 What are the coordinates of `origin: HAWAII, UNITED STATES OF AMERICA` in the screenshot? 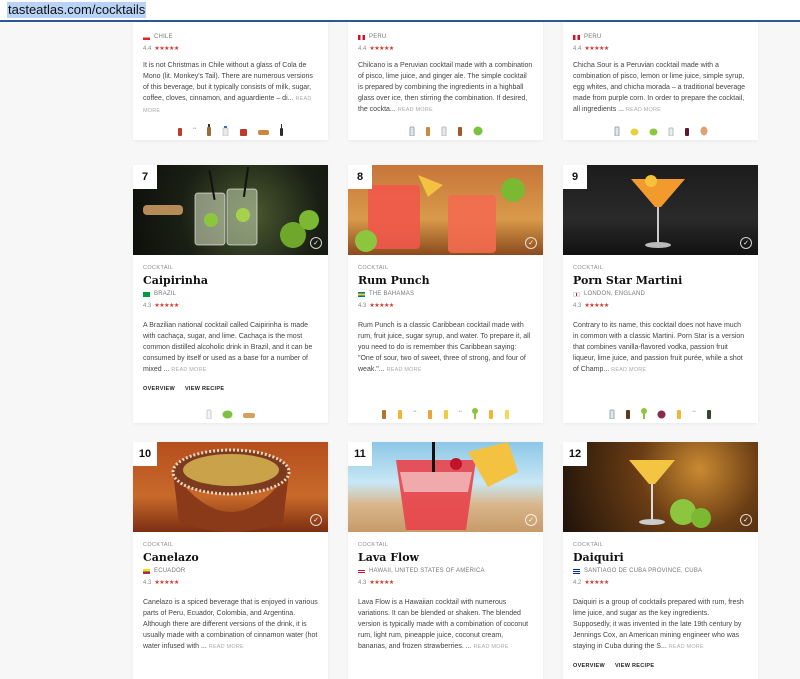 It's located at (427, 571).